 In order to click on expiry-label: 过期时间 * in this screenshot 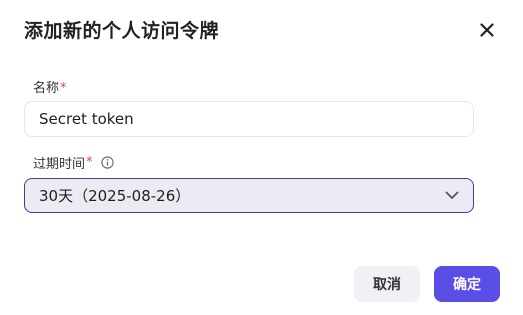, I will do `click(73, 162)`.